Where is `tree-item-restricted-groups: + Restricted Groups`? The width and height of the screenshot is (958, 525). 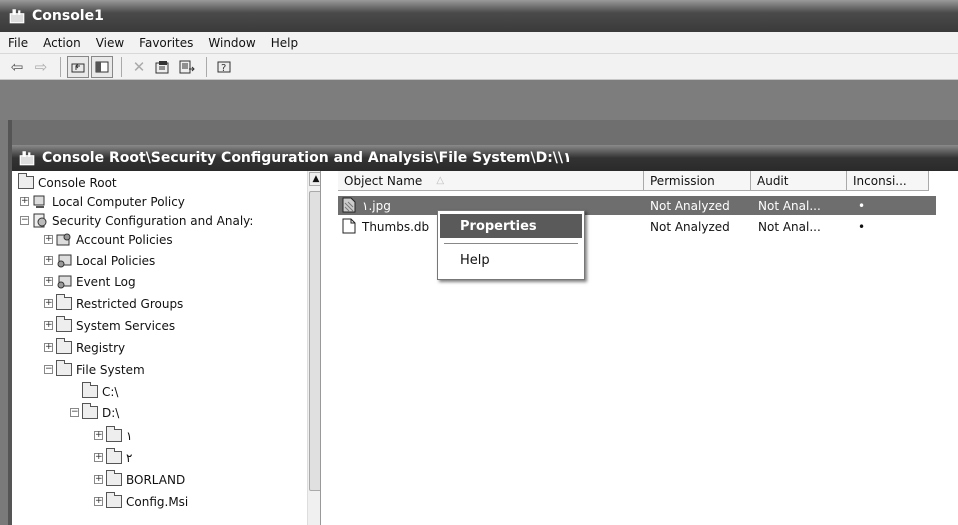 tree-item-restricted-groups: + Restricted Groups is located at coordinates (113, 303).